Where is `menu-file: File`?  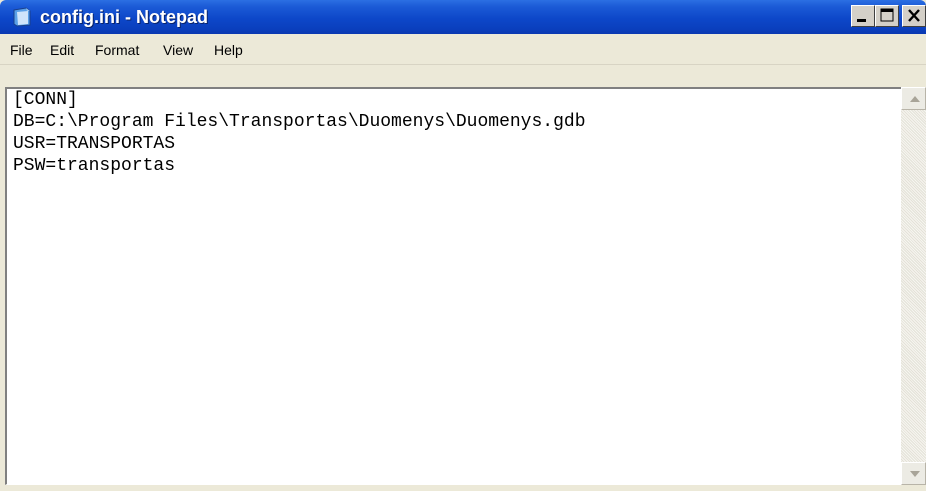
menu-file: File is located at coordinates (21, 50).